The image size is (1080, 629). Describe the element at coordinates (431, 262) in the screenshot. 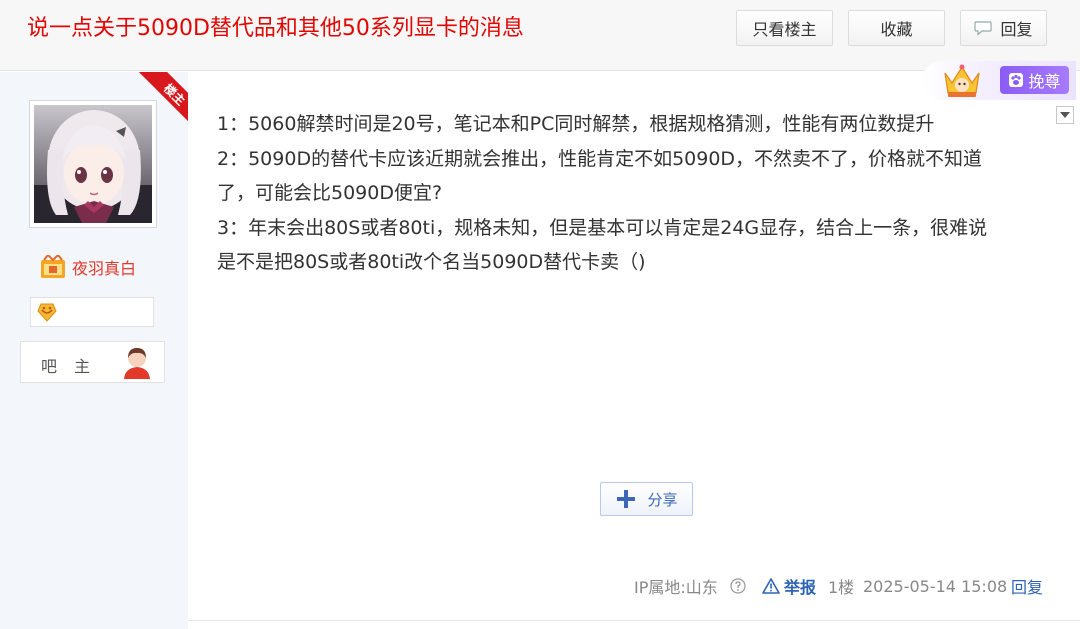

I see `post-line: 是不是把80S或者80ti改个名当5090D替代卡卖（)` at that location.